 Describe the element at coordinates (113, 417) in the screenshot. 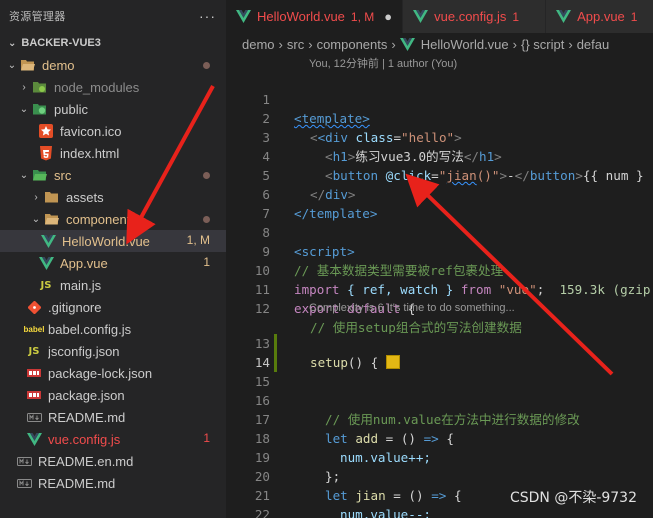

I see `tree-file-readme-demo: README.md` at that location.